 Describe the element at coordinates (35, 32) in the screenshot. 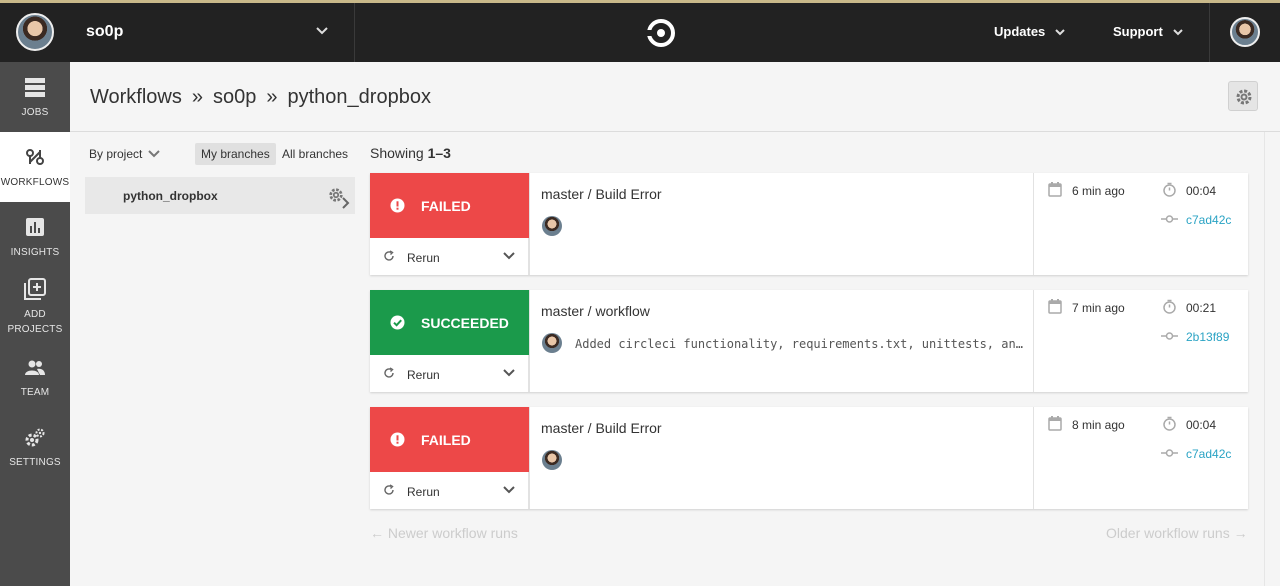

I see `org-avatar` at that location.